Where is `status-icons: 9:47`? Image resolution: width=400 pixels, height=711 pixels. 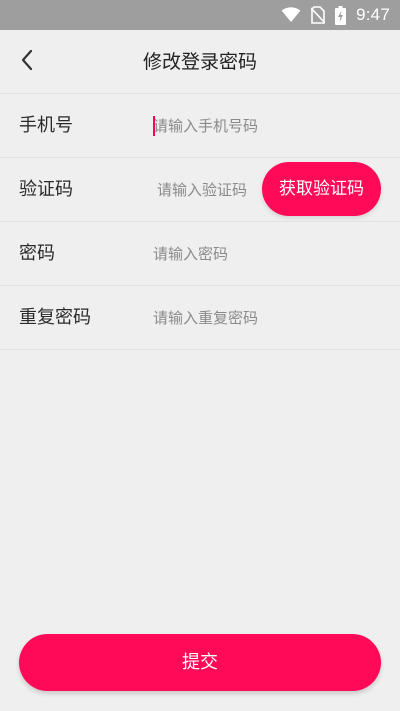
status-icons: 9:47 is located at coordinates (335, 15).